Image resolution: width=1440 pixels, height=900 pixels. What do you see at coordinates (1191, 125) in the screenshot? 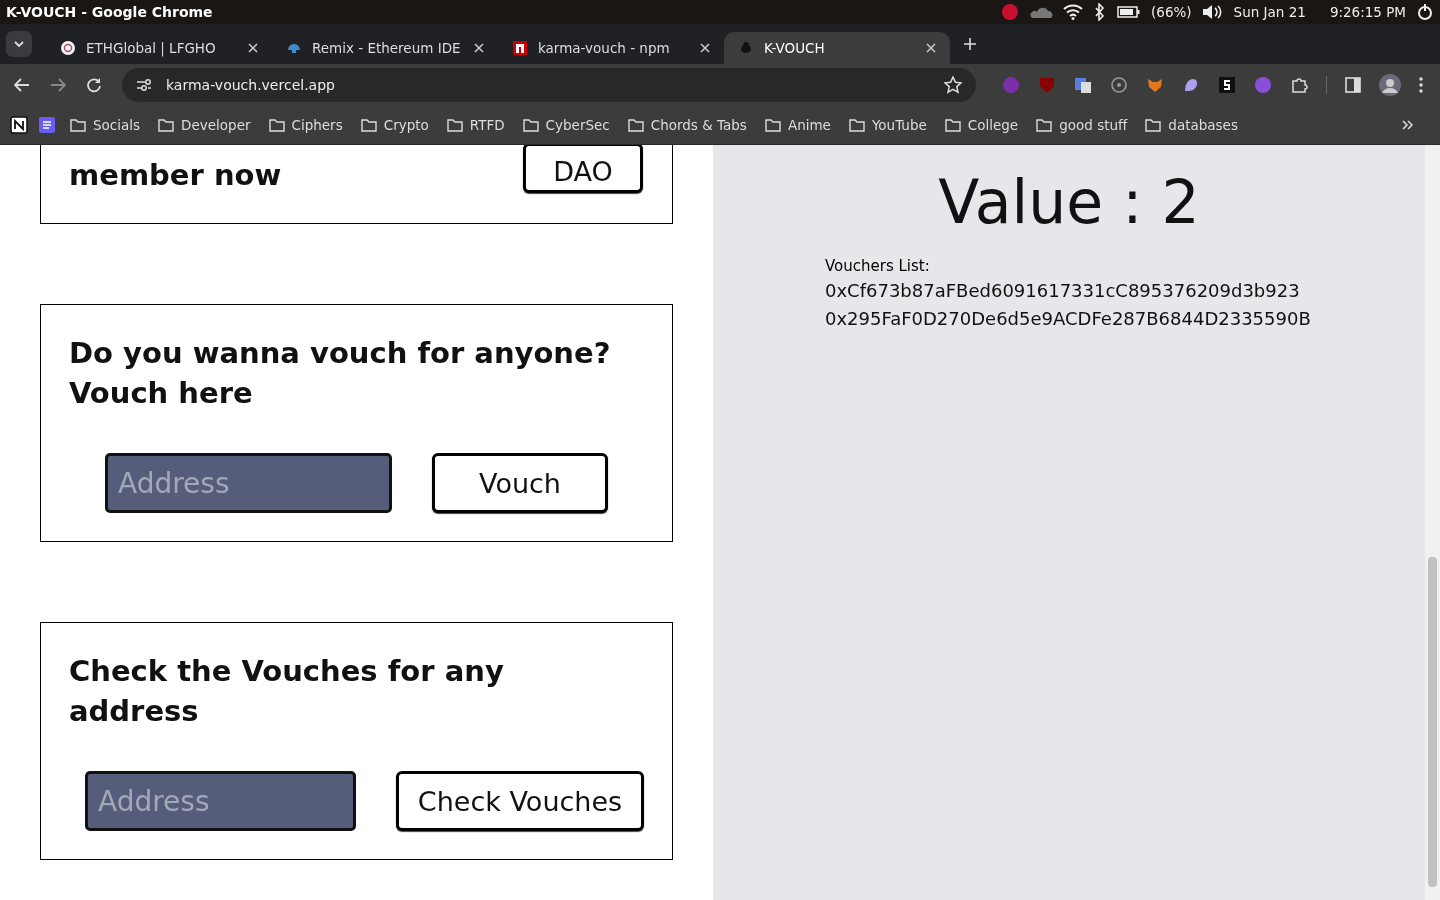
I see `bookmark-folder: databases` at bounding box center [1191, 125].